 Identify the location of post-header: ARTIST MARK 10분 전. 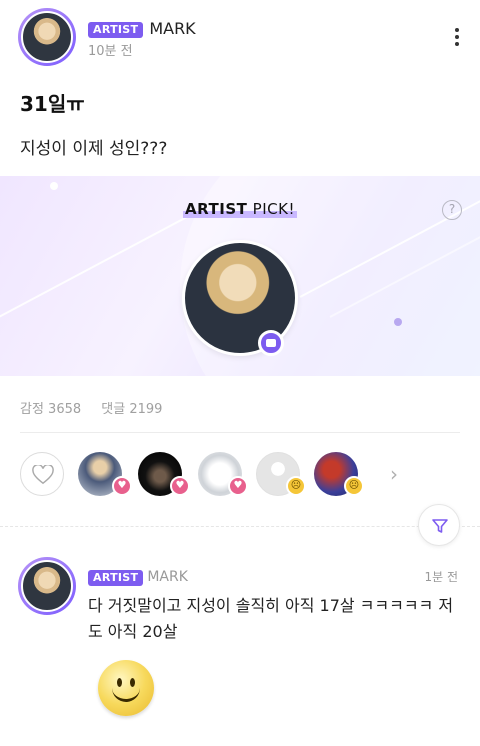
(240, 35).